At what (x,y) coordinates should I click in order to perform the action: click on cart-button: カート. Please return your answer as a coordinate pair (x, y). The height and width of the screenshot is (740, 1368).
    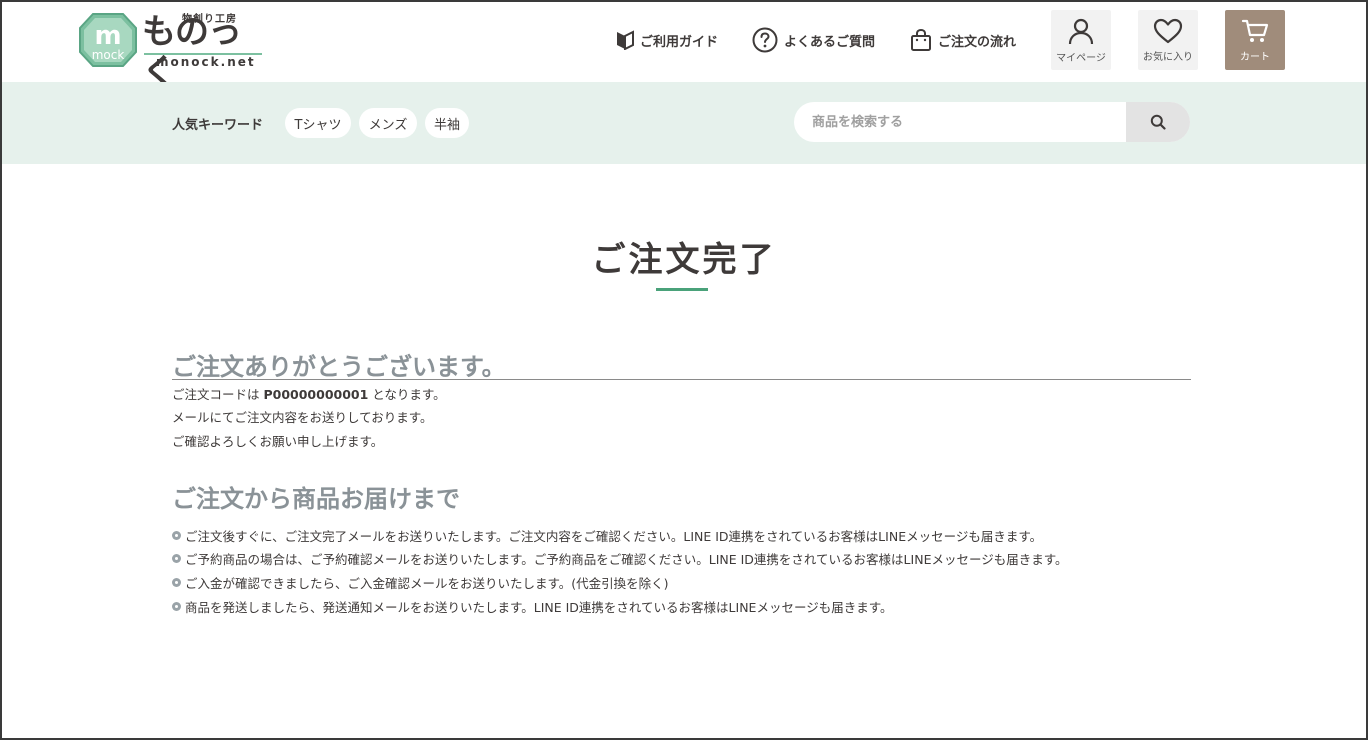
    Looking at the image, I should click on (1255, 40).